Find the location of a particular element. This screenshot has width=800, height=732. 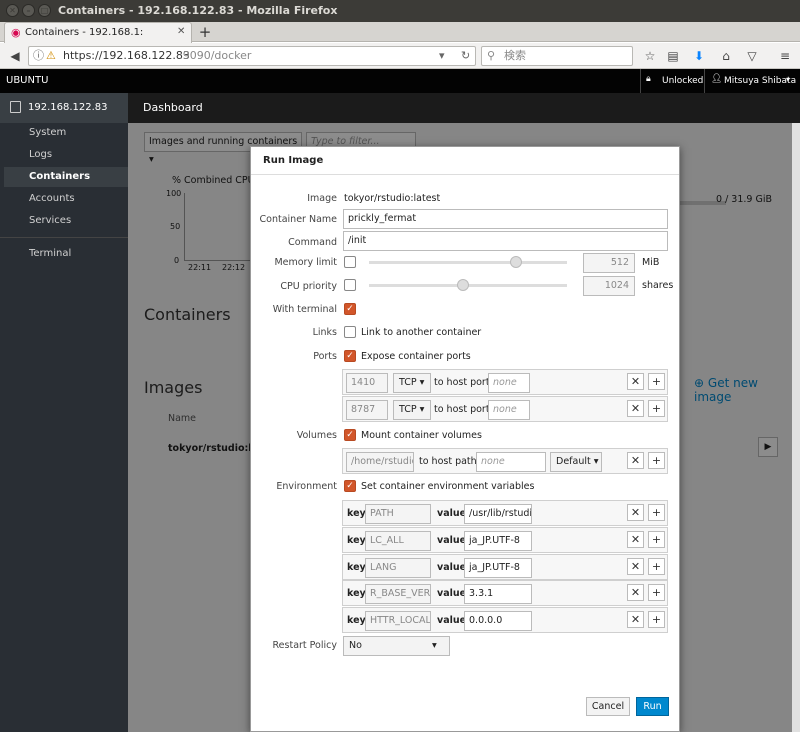

url-dropdown-icon: ▾ is located at coordinates (442, 56).